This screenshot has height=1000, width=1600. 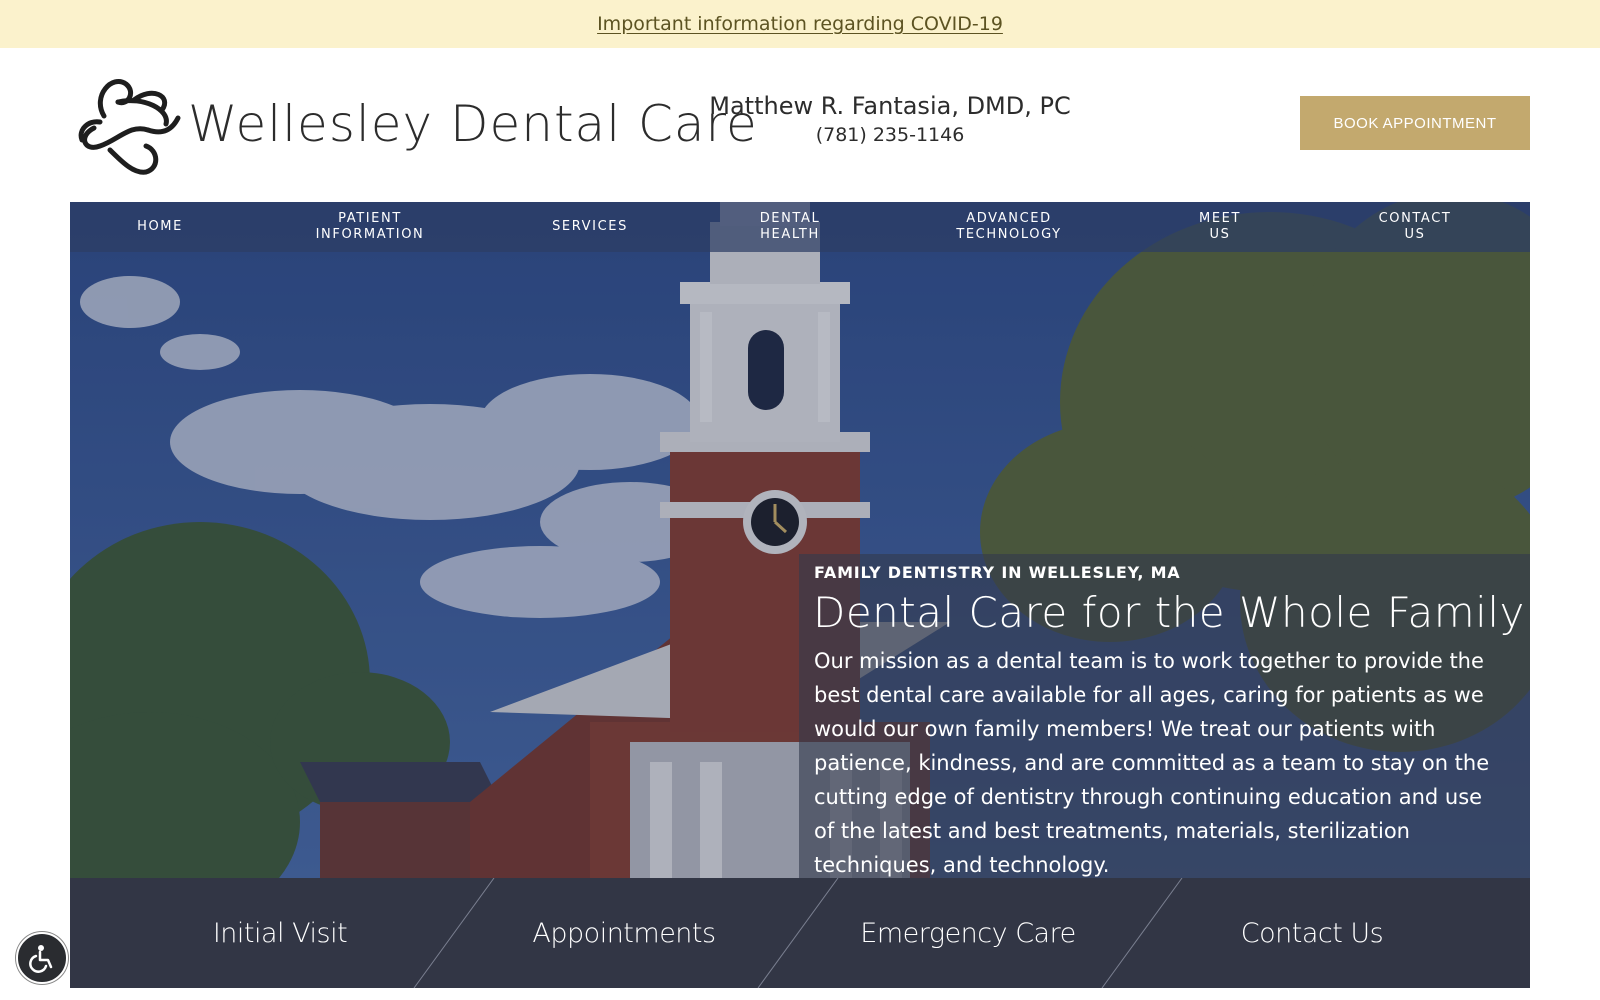 What do you see at coordinates (370, 227) in the screenshot?
I see `nav-patient-information: PATIENT INFORMATION` at bounding box center [370, 227].